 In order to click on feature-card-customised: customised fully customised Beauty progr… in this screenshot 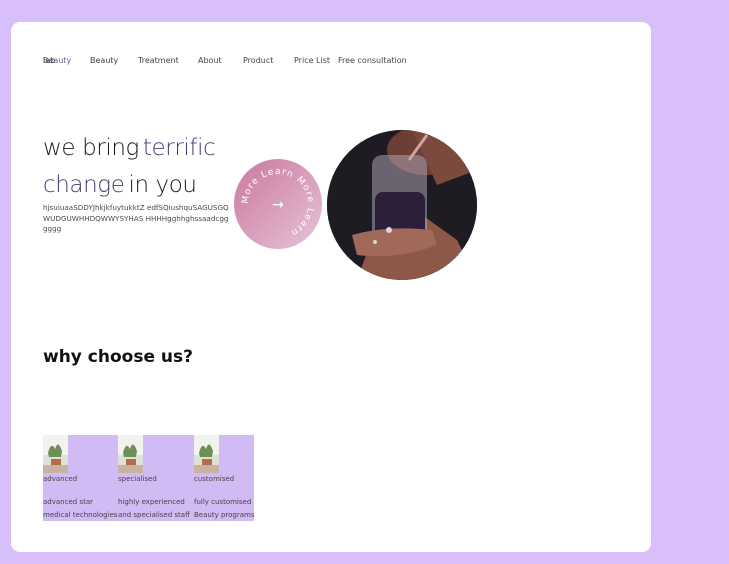, I will do `click(232, 478)`.